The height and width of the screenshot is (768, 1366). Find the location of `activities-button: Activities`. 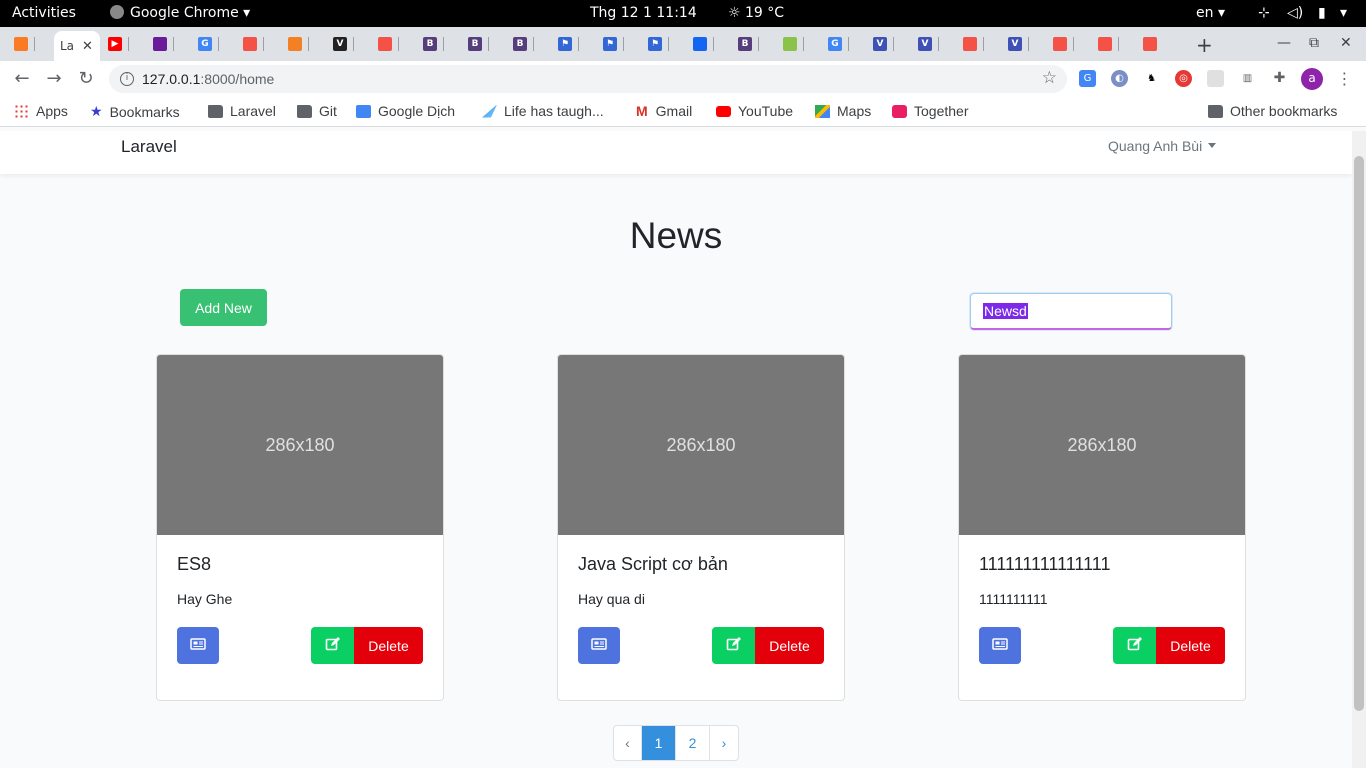

activities-button: Activities is located at coordinates (44, 13).